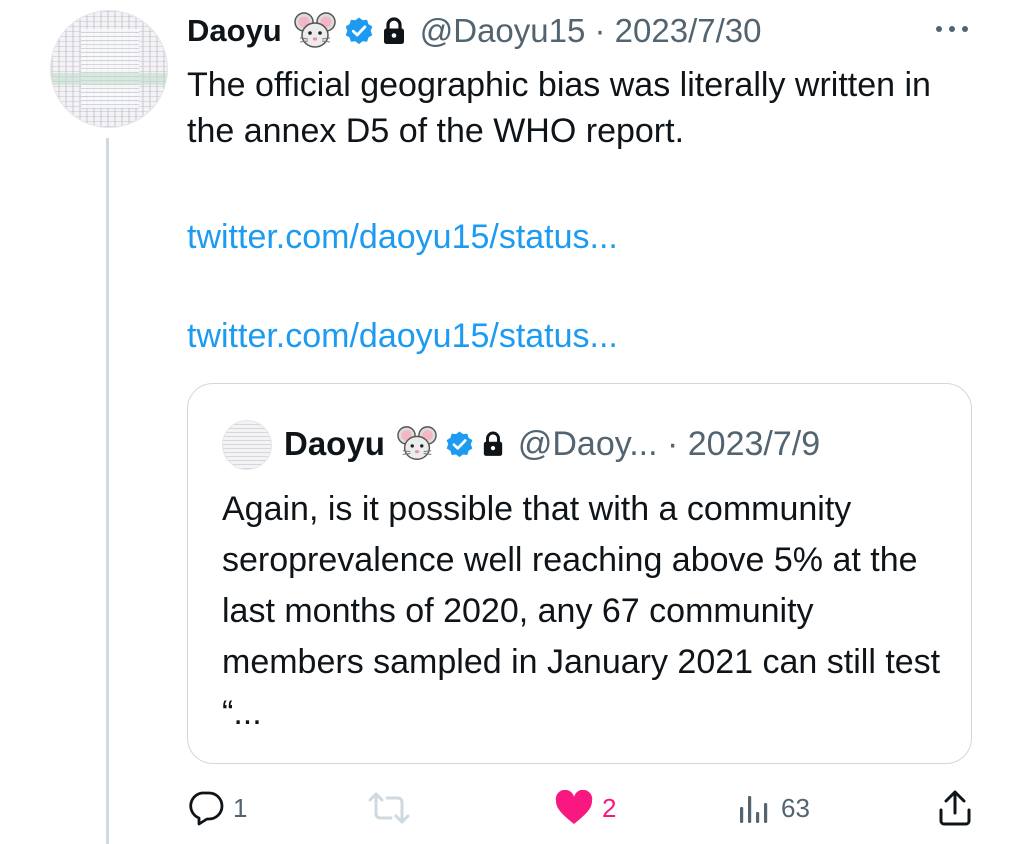 The width and height of the screenshot is (1024, 844). I want to click on share-button, so click(955, 808).